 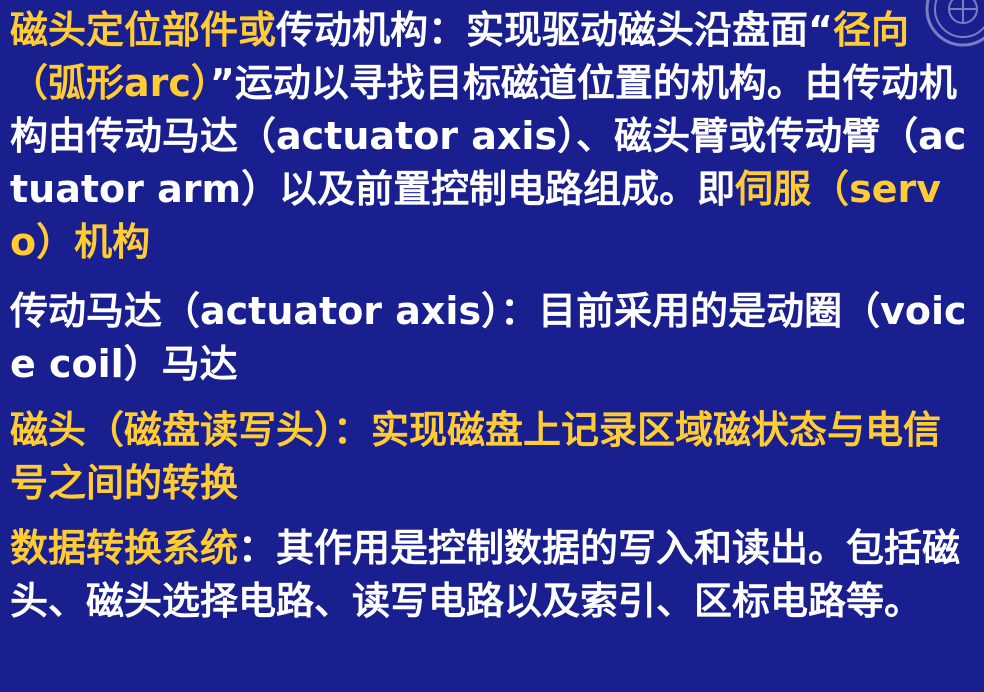 What do you see at coordinates (124, 548) in the screenshot?
I see `term-data-conversion-system: 数据转换系统` at bounding box center [124, 548].